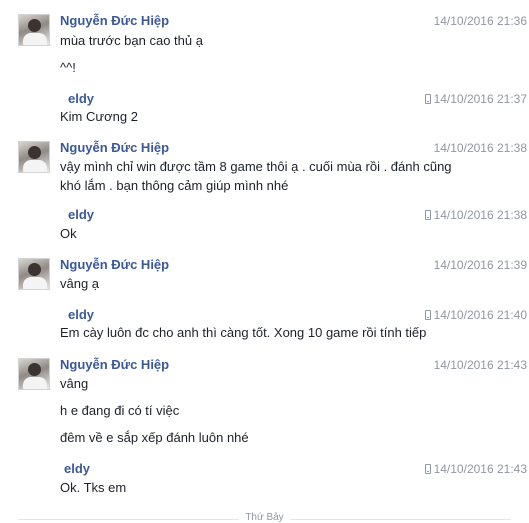  I want to click on timestamp: 14/10/2016 21:40, so click(475, 315).